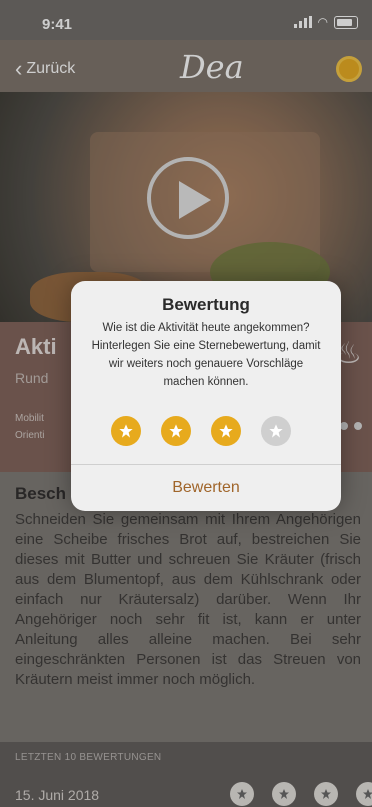  Describe the element at coordinates (206, 304) in the screenshot. I see `dialog-title: Bewertung` at that location.